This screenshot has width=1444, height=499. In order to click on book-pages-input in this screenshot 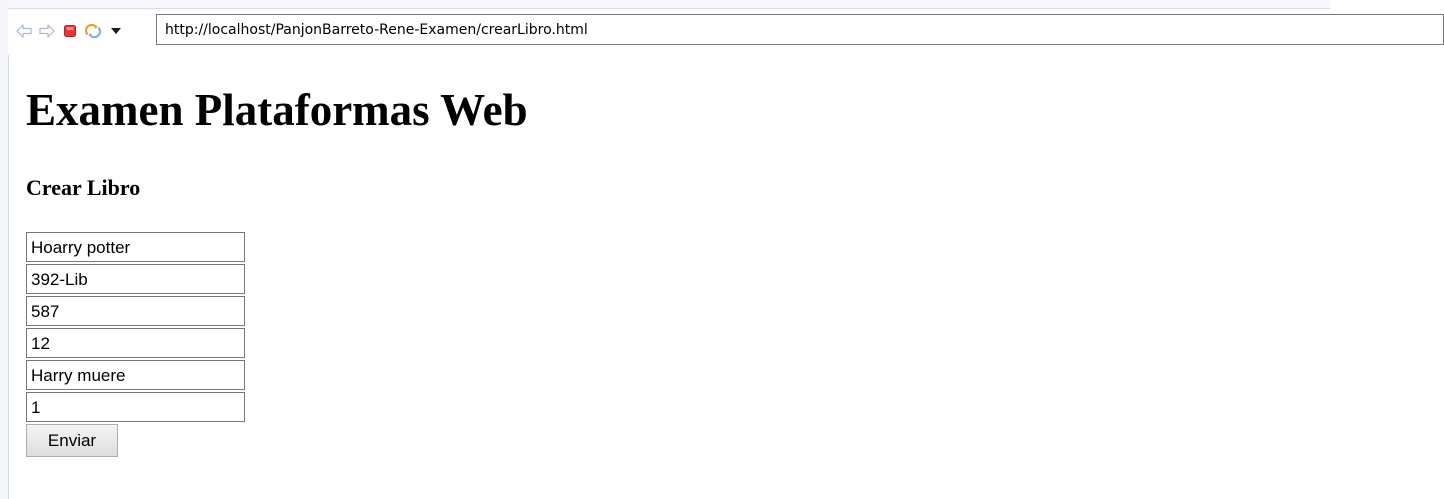, I will do `click(135, 311)`.